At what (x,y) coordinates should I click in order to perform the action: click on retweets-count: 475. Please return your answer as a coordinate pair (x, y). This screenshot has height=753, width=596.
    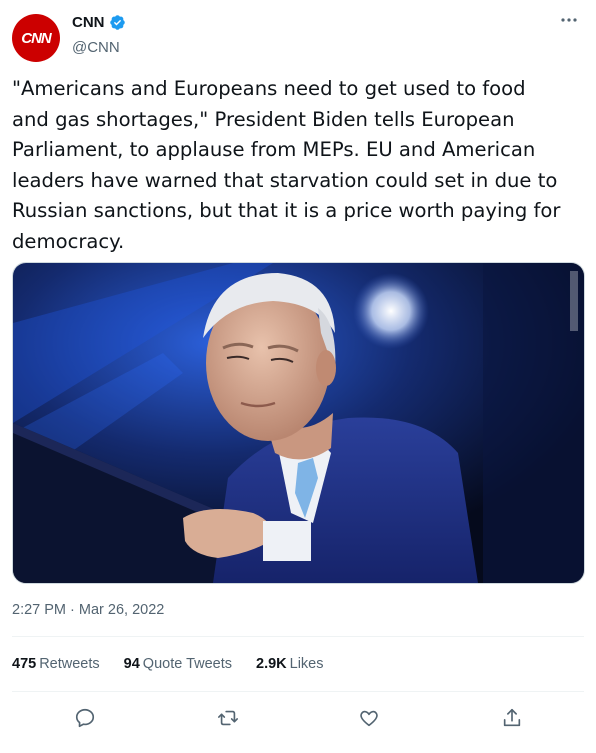
    Looking at the image, I should click on (24, 664).